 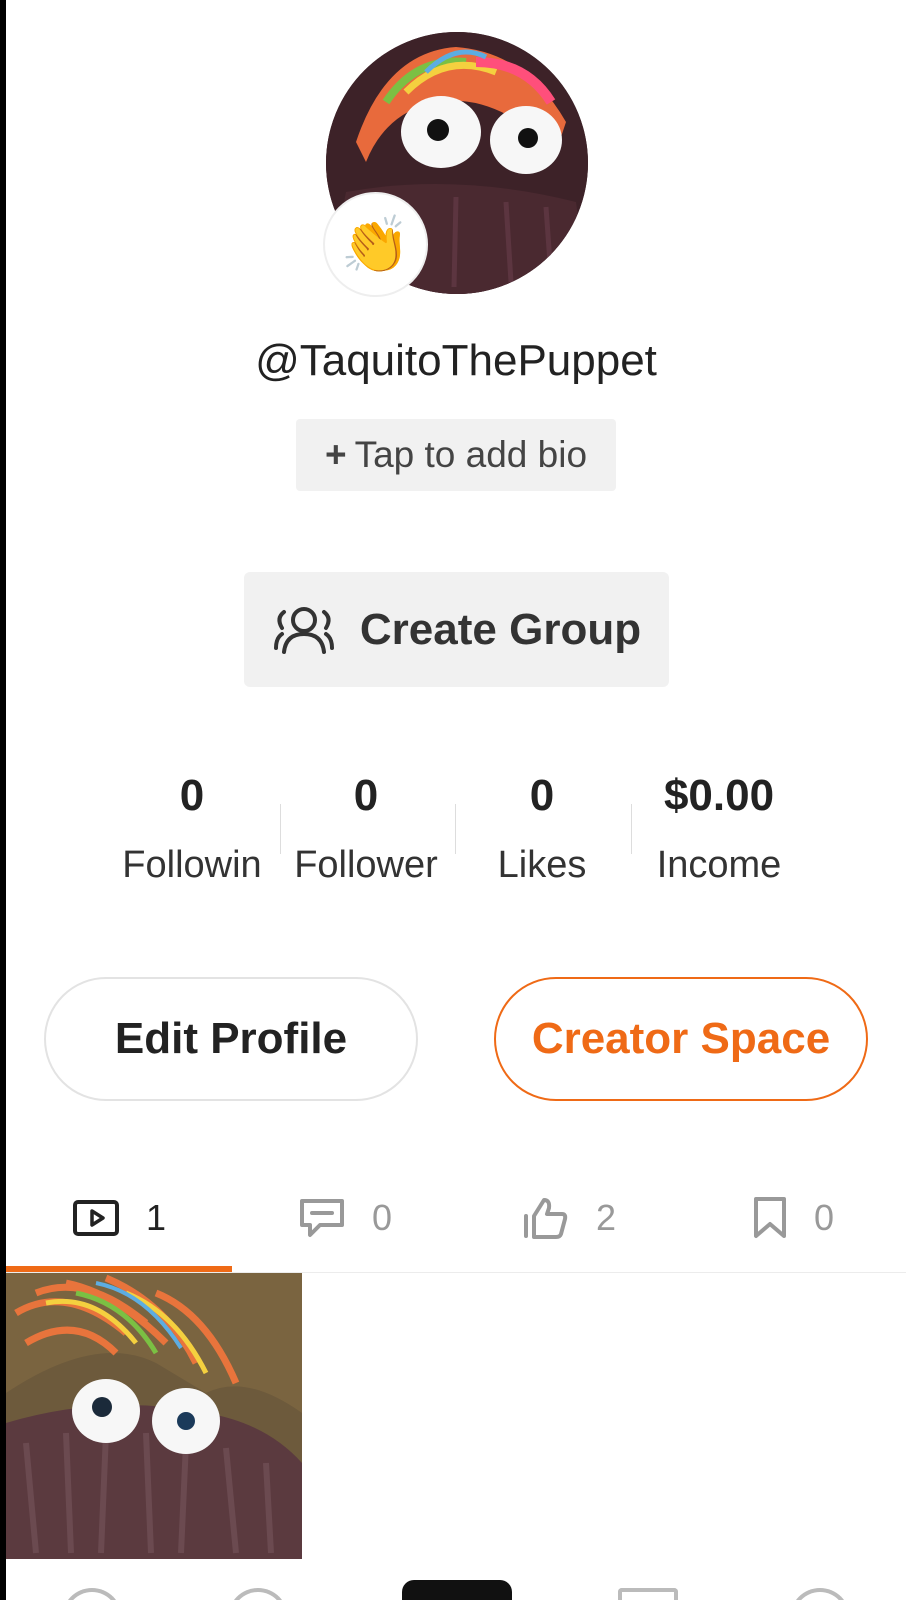 I want to click on tab-videos: 1, so click(x=119, y=1218).